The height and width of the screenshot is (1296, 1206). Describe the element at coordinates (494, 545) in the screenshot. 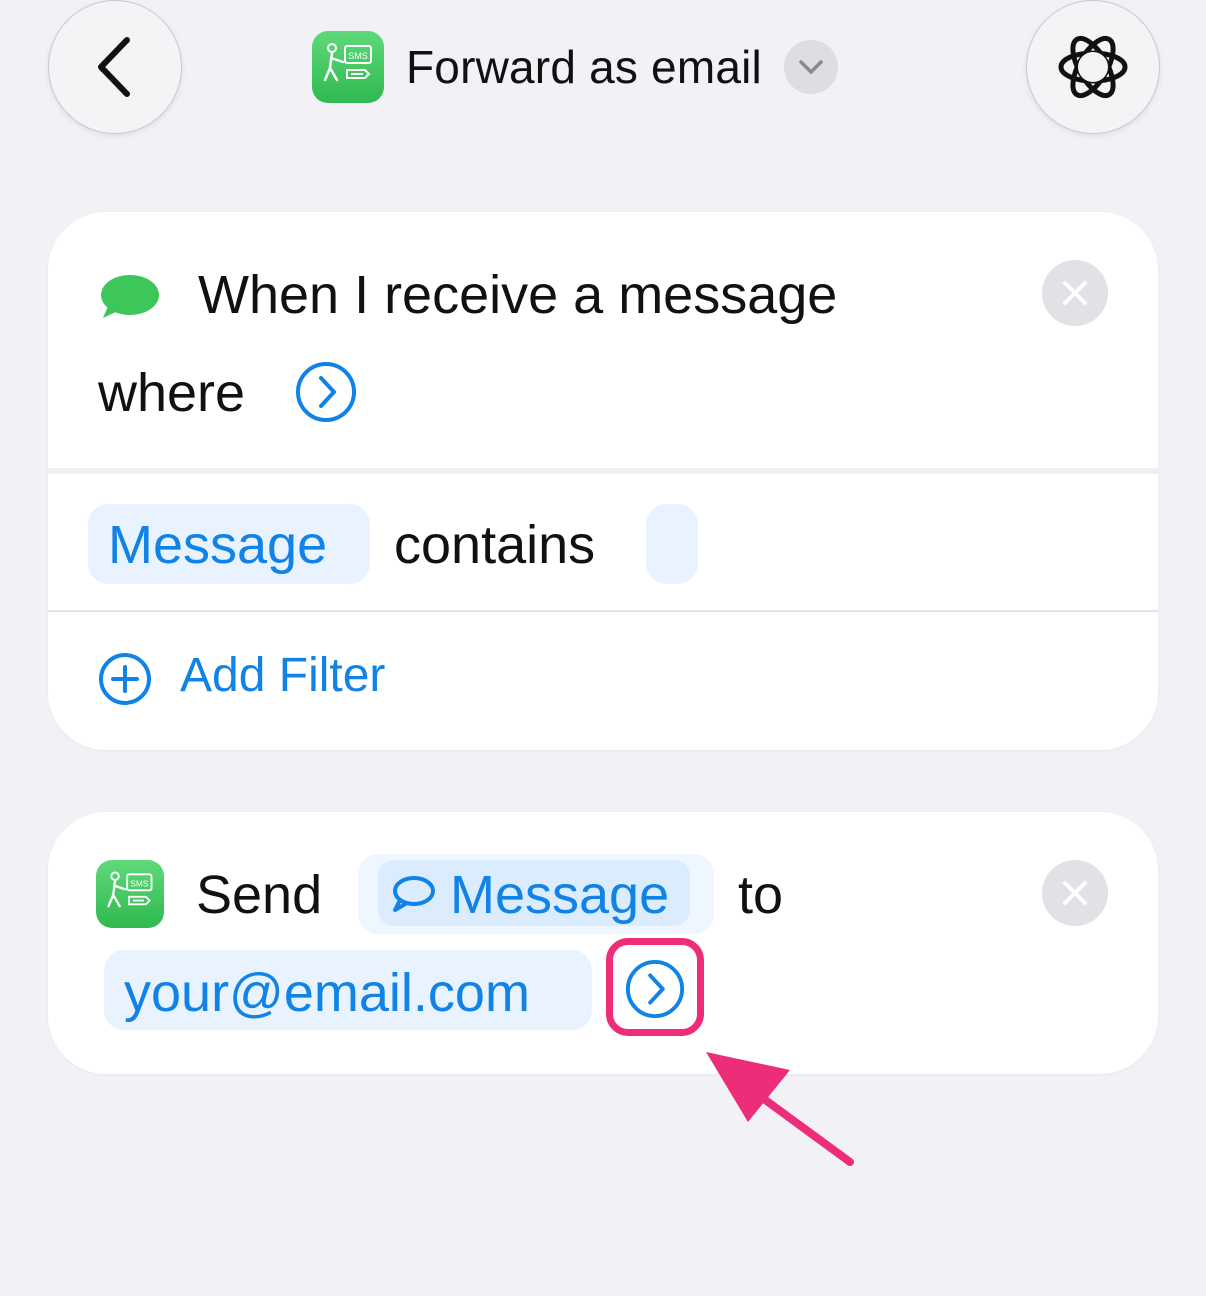

I see `filter-operator: contains` at that location.